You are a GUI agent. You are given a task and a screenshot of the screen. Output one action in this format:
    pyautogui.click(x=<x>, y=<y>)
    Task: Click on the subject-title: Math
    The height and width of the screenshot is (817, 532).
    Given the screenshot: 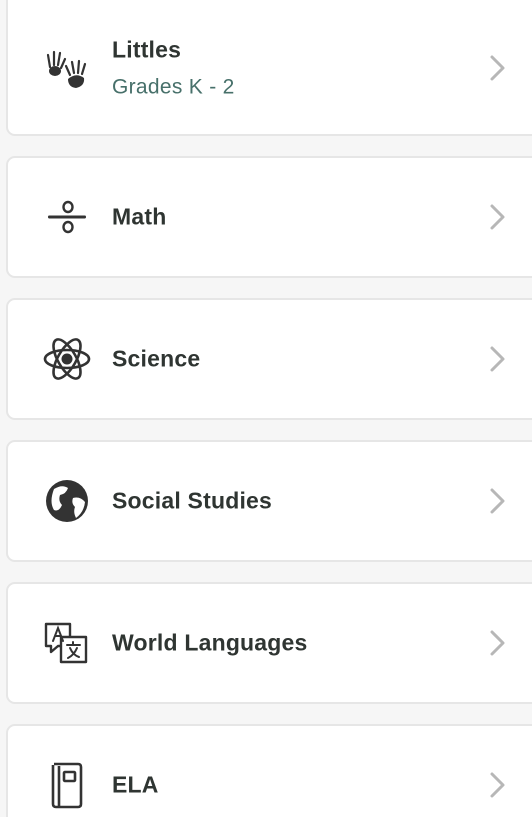 What is the action you would take?
    pyautogui.click(x=139, y=216)
    